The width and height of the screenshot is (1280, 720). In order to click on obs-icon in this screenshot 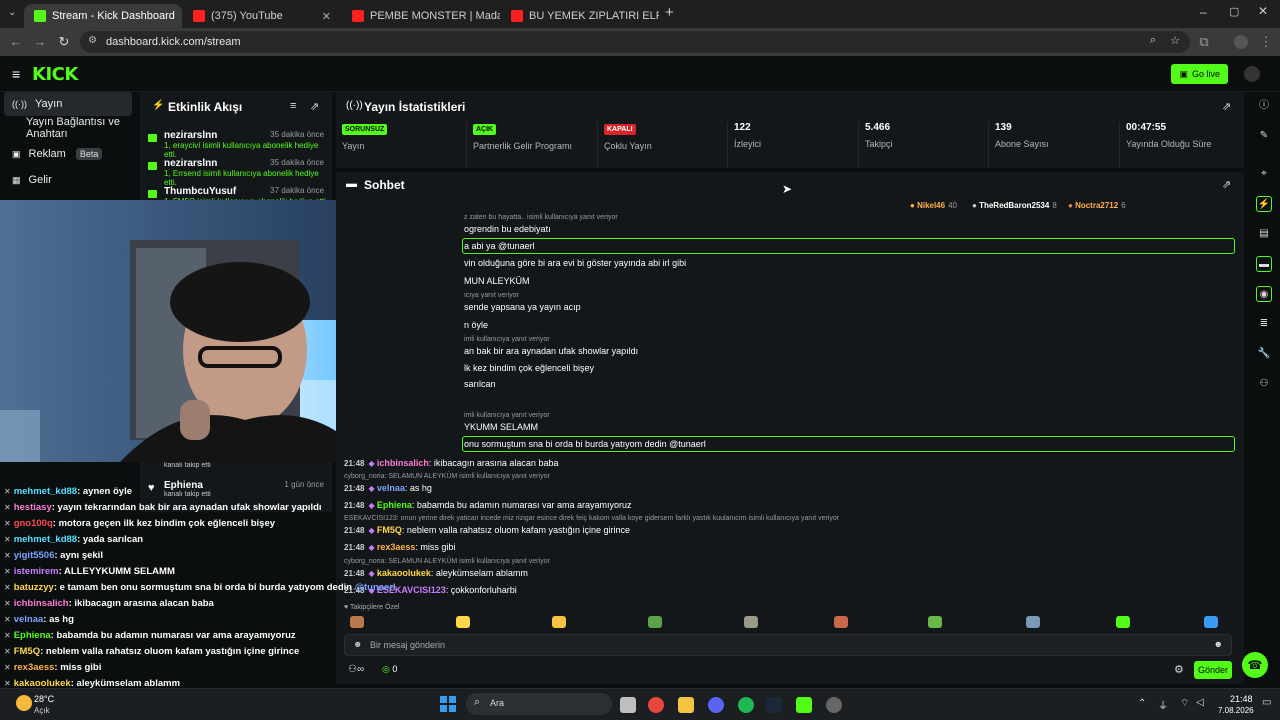, I will do `click(804, 705)`.